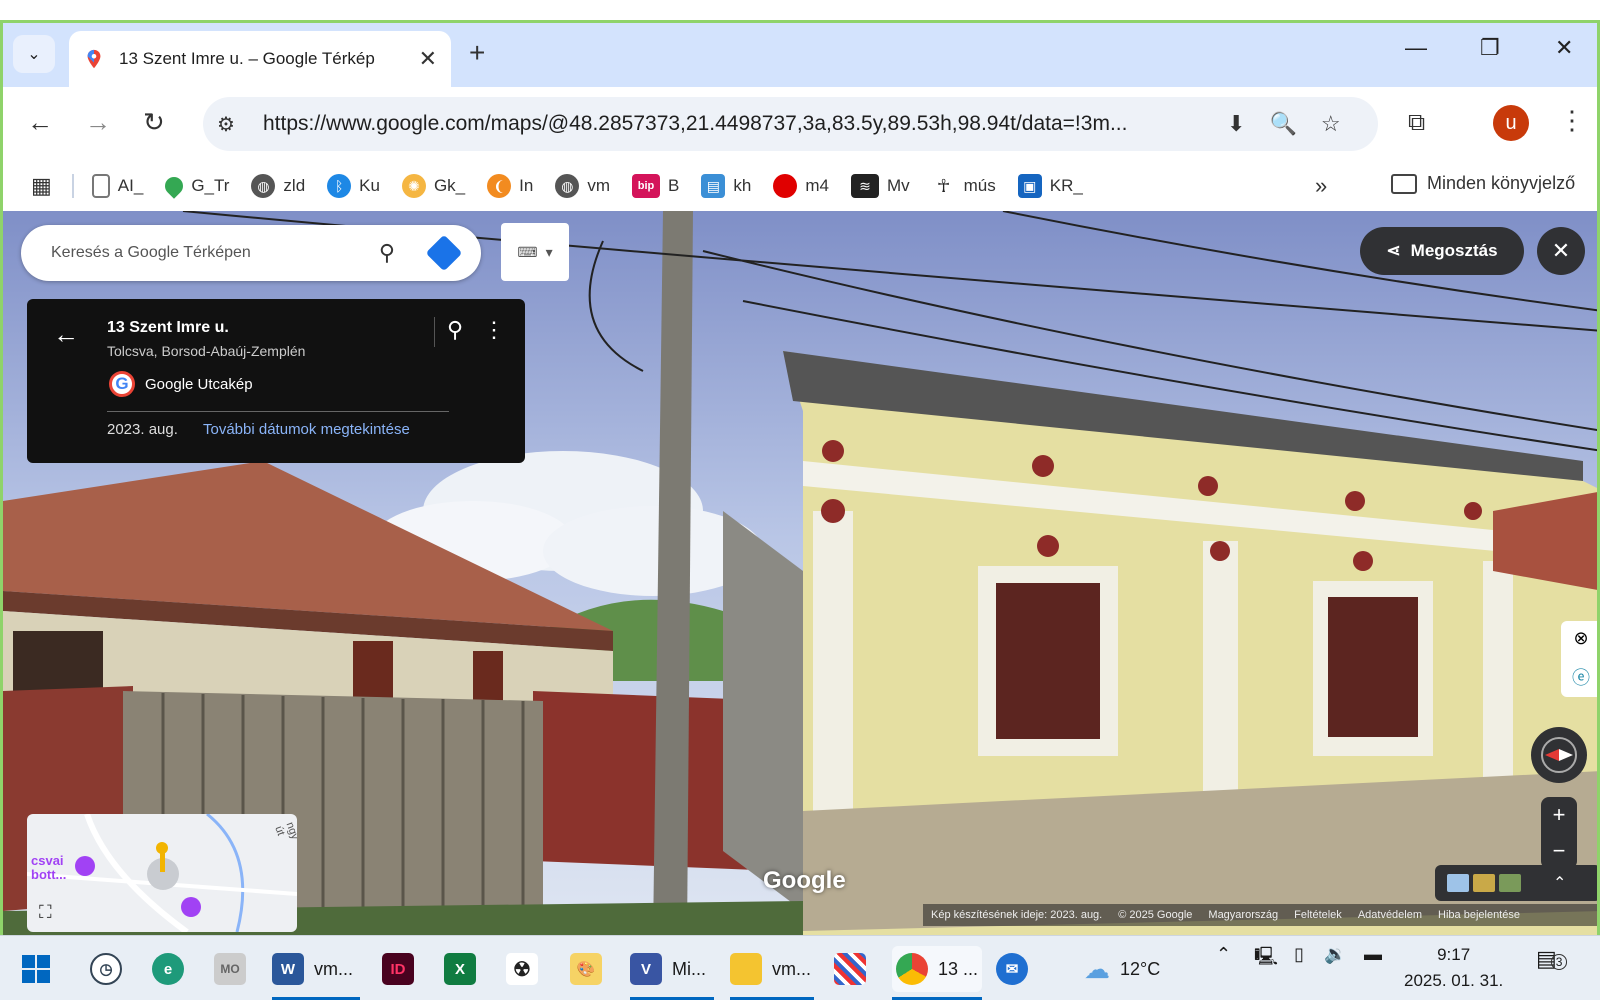 The height and width of the screenshot is (1000, 1600). What do you see at coordinates (40, 122) in the screenshot?
I see `back-icon: ←` at bounding box center [40, 122].